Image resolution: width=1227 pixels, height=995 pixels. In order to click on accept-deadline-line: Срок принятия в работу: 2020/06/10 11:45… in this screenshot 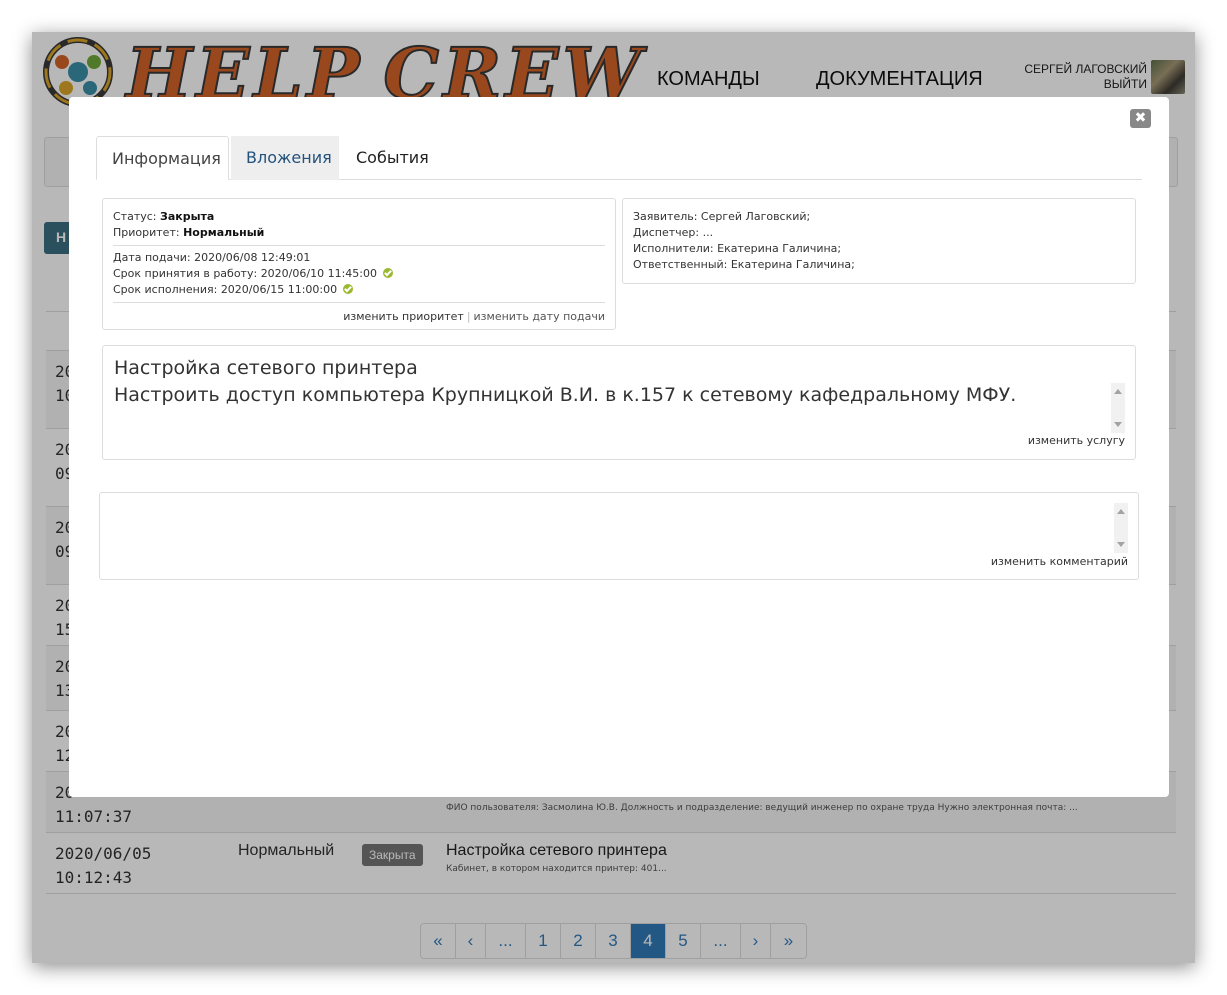, I will do `click(359, 274)`.